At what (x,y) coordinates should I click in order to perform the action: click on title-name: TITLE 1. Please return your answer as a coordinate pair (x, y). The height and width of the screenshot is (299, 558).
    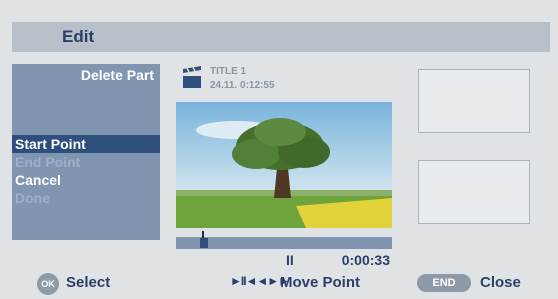
    Looking at the image, I should click on (228, 71).